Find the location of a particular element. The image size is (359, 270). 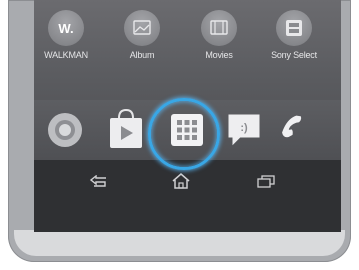

app-label: Movies is located at coordinates (219, 55).